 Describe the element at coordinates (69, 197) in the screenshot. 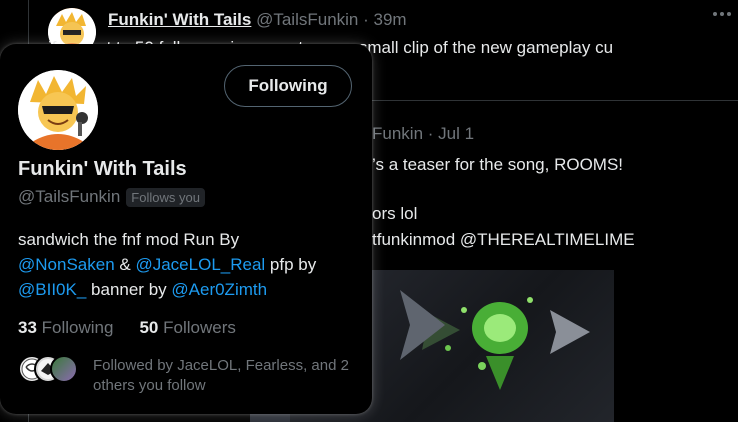

I see `profile-handle: @TailsFunkin` at that location.